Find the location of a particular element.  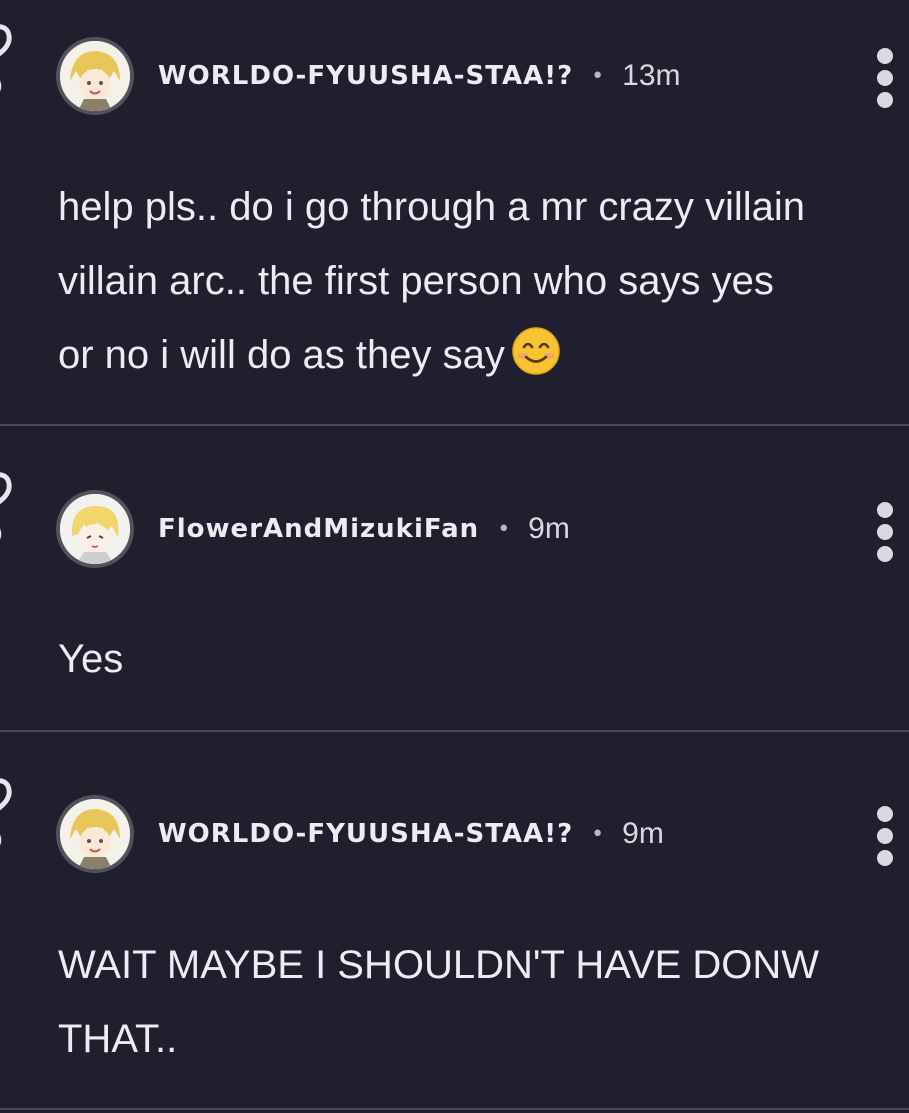

comment-body: Yes is located at coordinates (483, 659).